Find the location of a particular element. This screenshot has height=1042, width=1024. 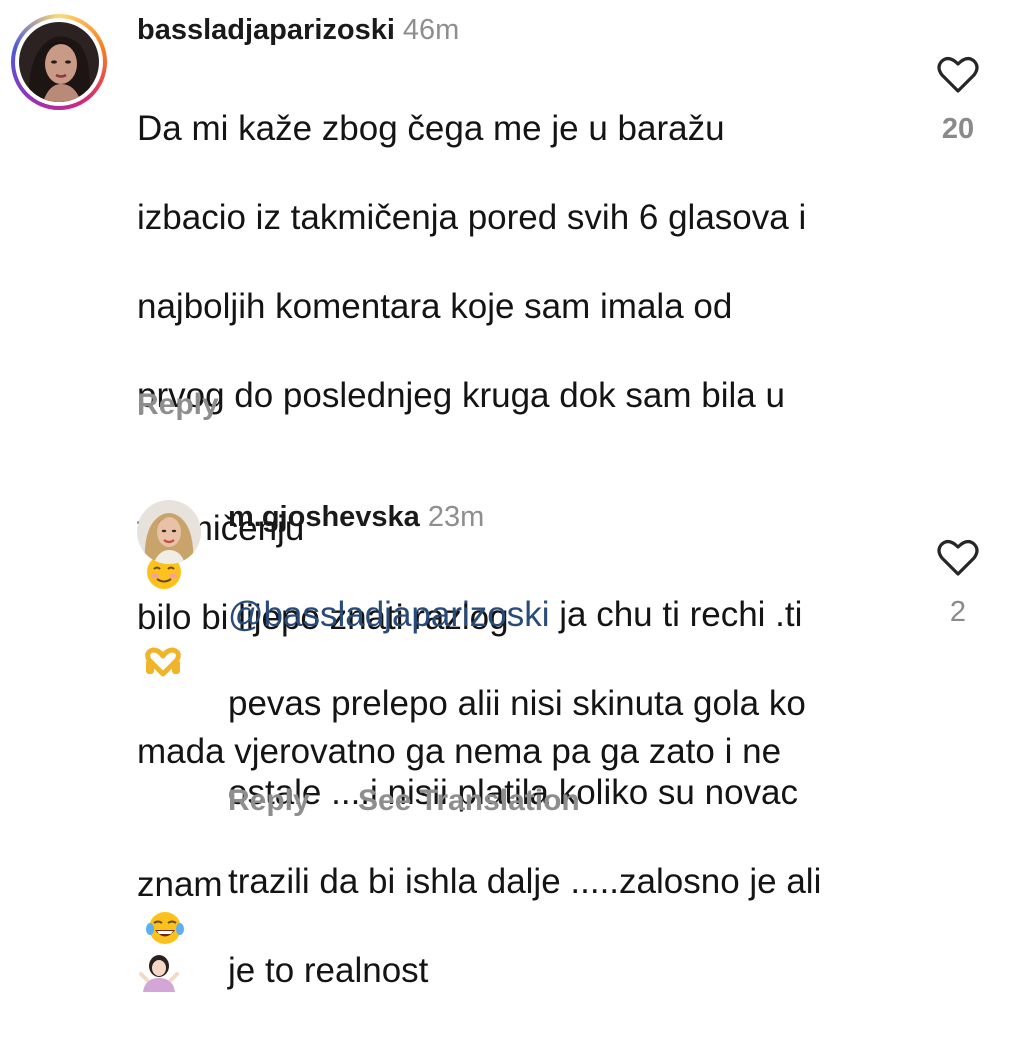

comment-1-like: 20 is located at coordinates (958, 100).